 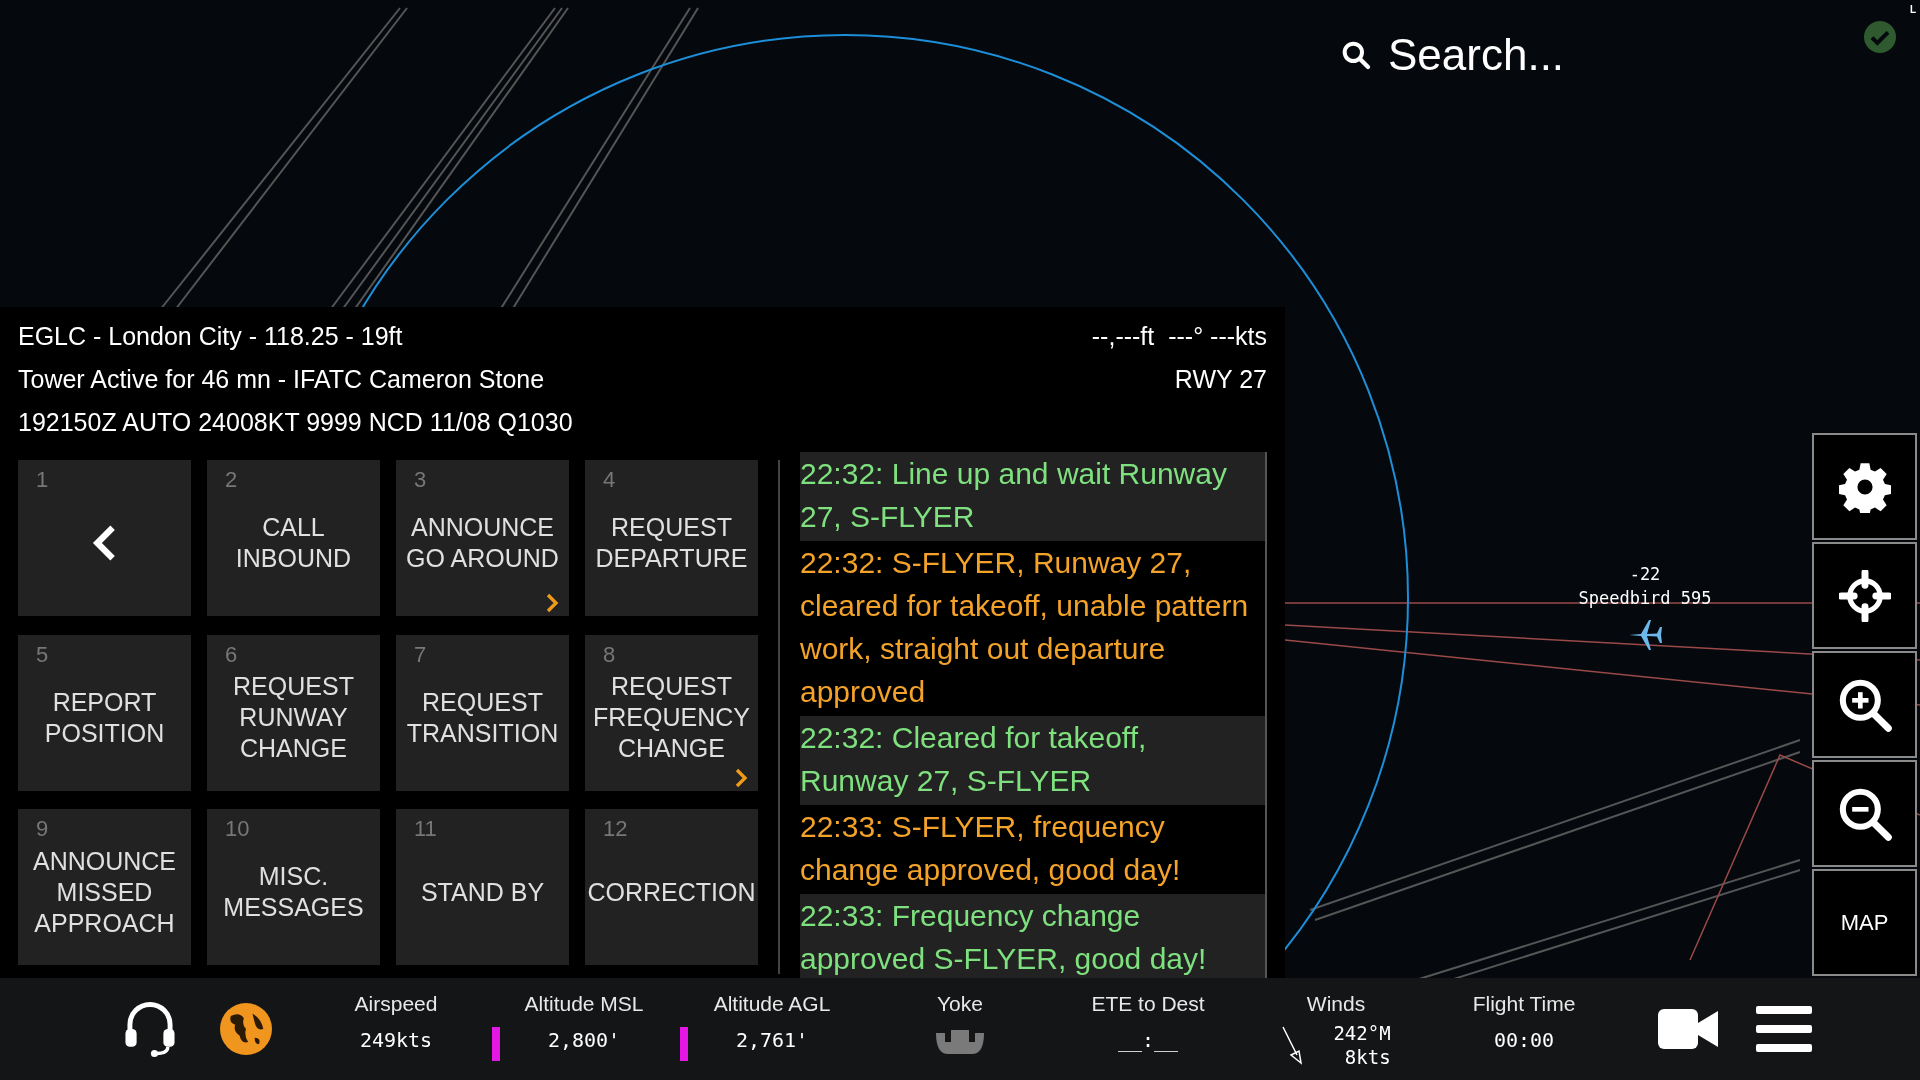 I want to click on message-option-button: 4 REQUEST DEPARTURE, so click(x=671, y=538).